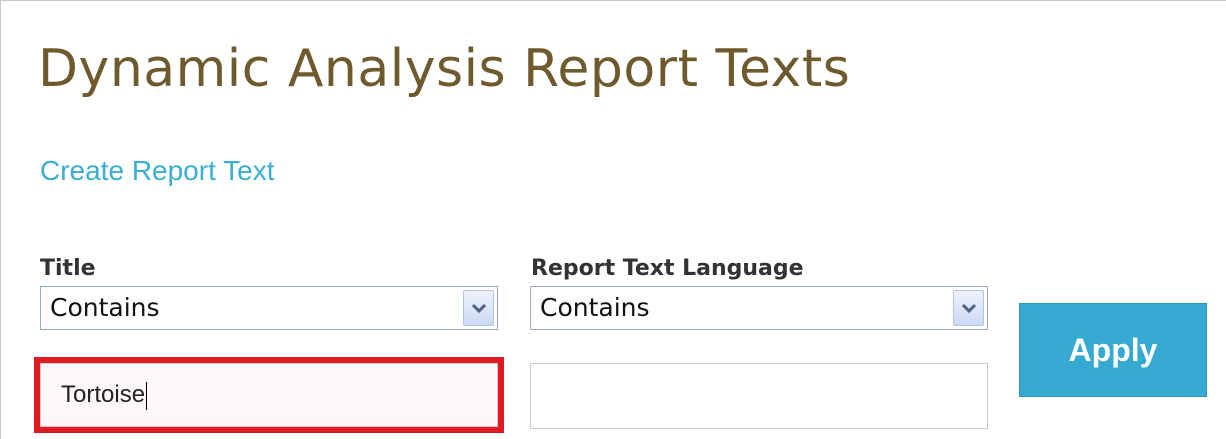 The image size is (1226, 439). Describe the element at coordinates (157, 171) in the screenshot. I see `create-report-text-link: Create Report Text` at that location.